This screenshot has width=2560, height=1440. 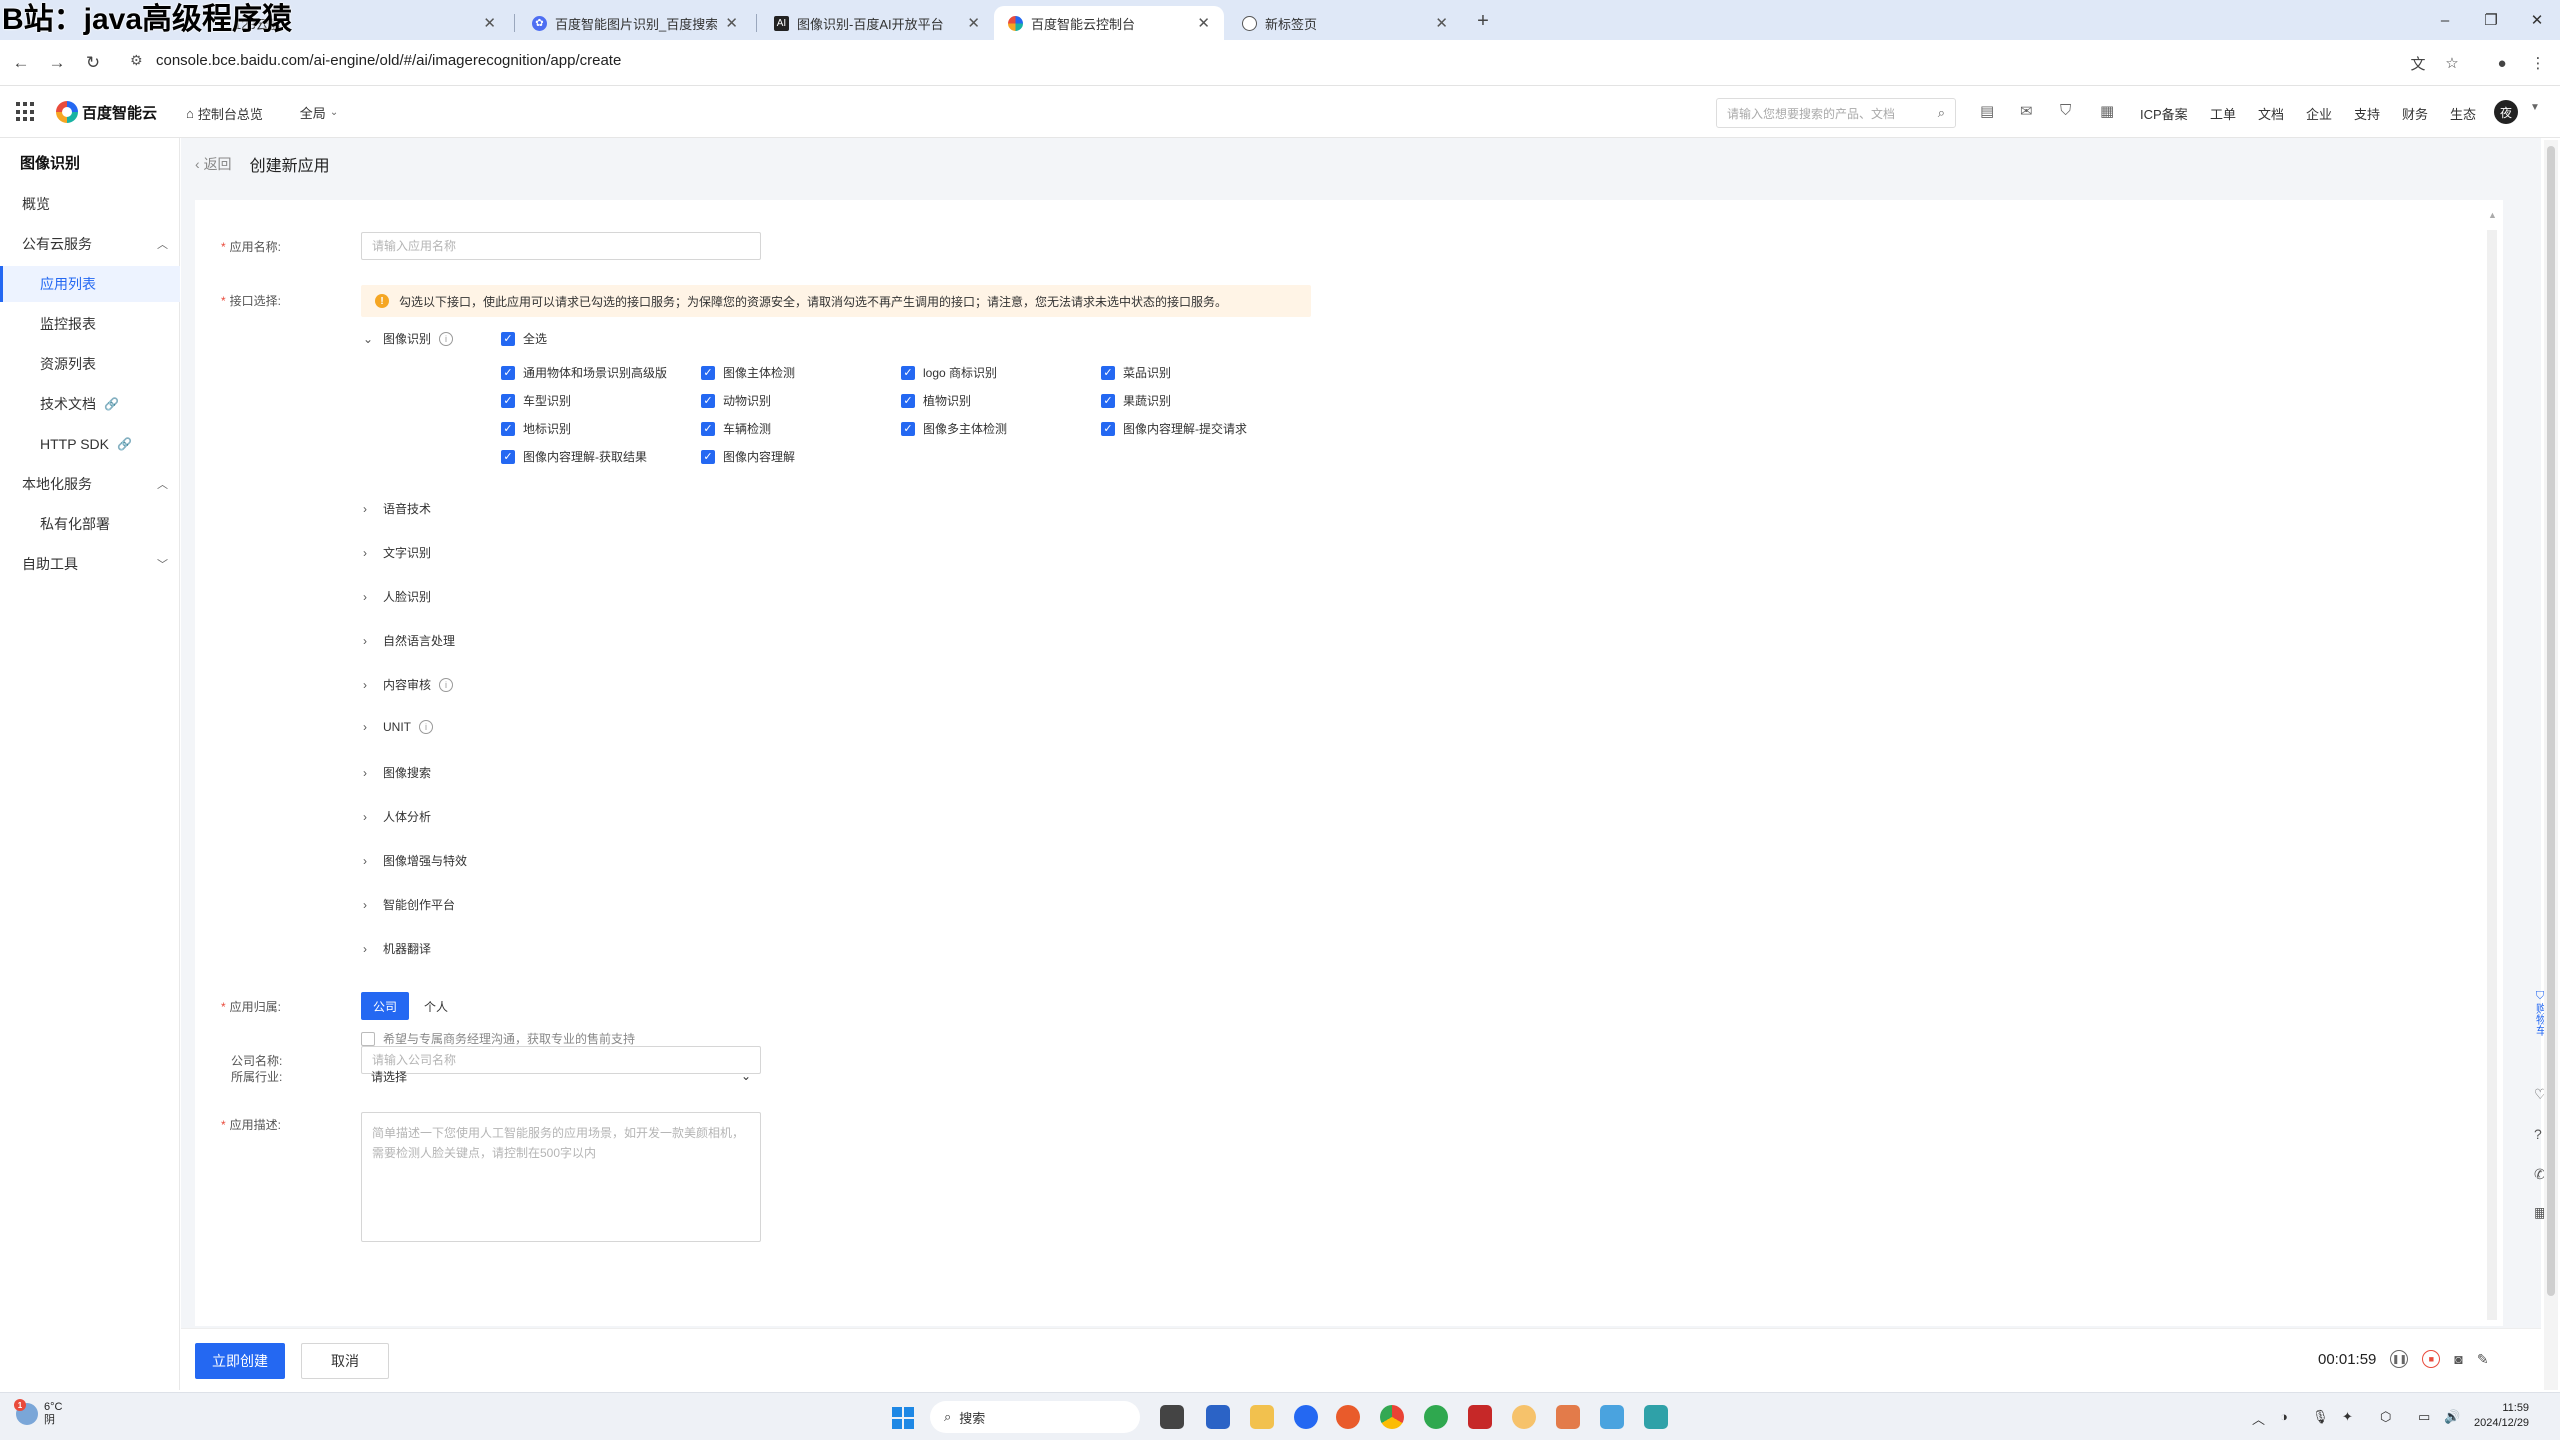 I want to click on contact-manager-checkbox: 希望与专属商务经理沟通，获取专业的售前支持, so click(x=498, y=1038).